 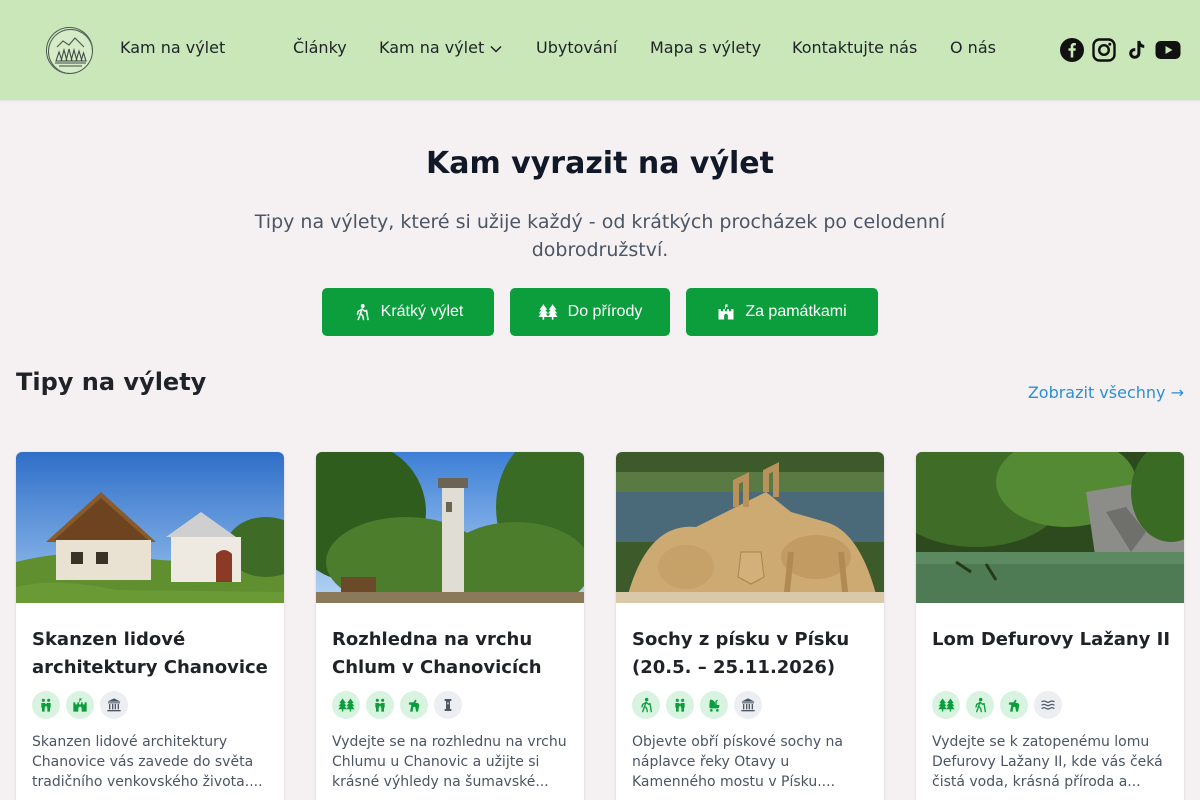 What do you see at coordinates (1136, 50) in the screenshot?
I see `tiktok-icon` at bounding box center [1136, 50].